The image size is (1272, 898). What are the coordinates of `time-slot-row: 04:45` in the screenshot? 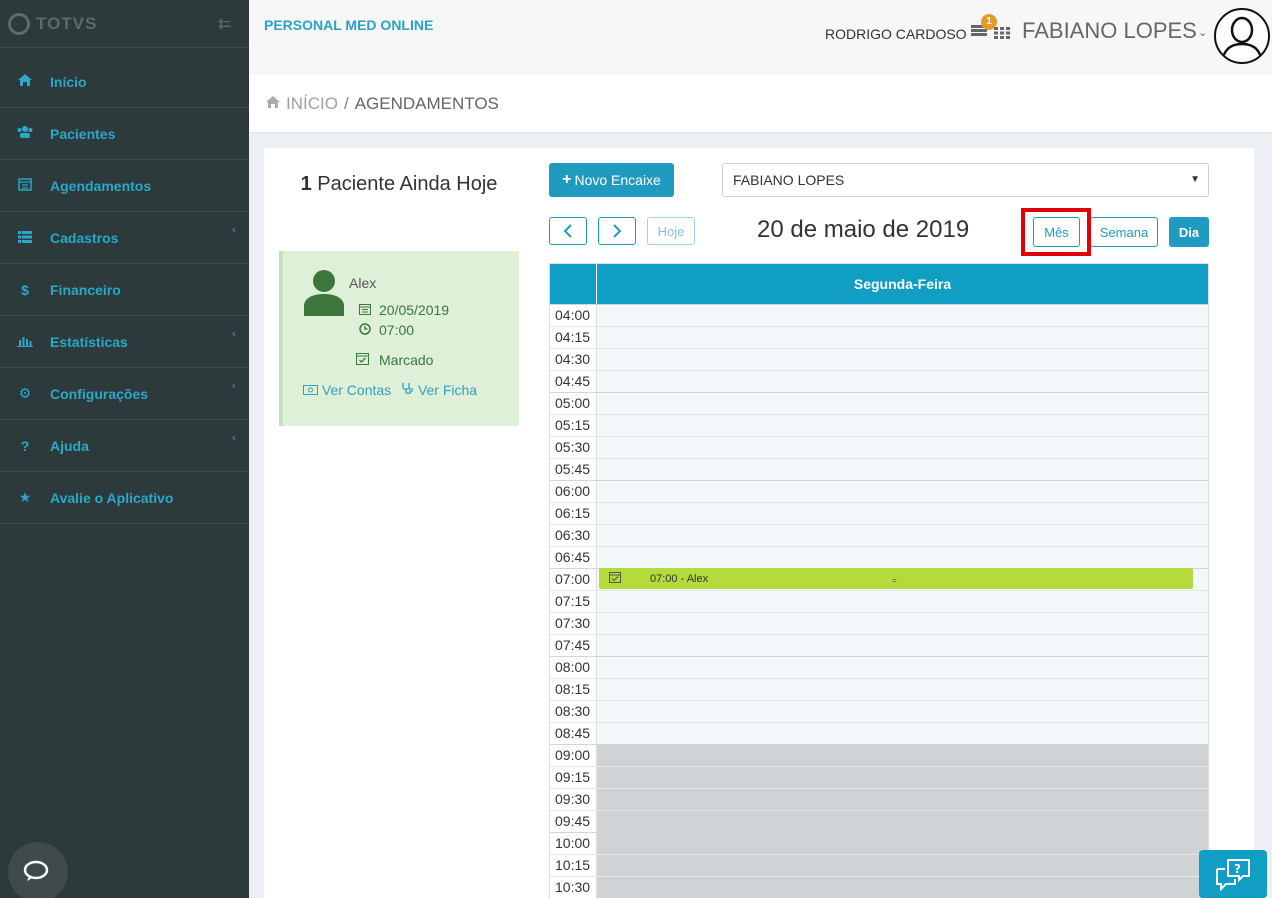 It's located at (879, 381).